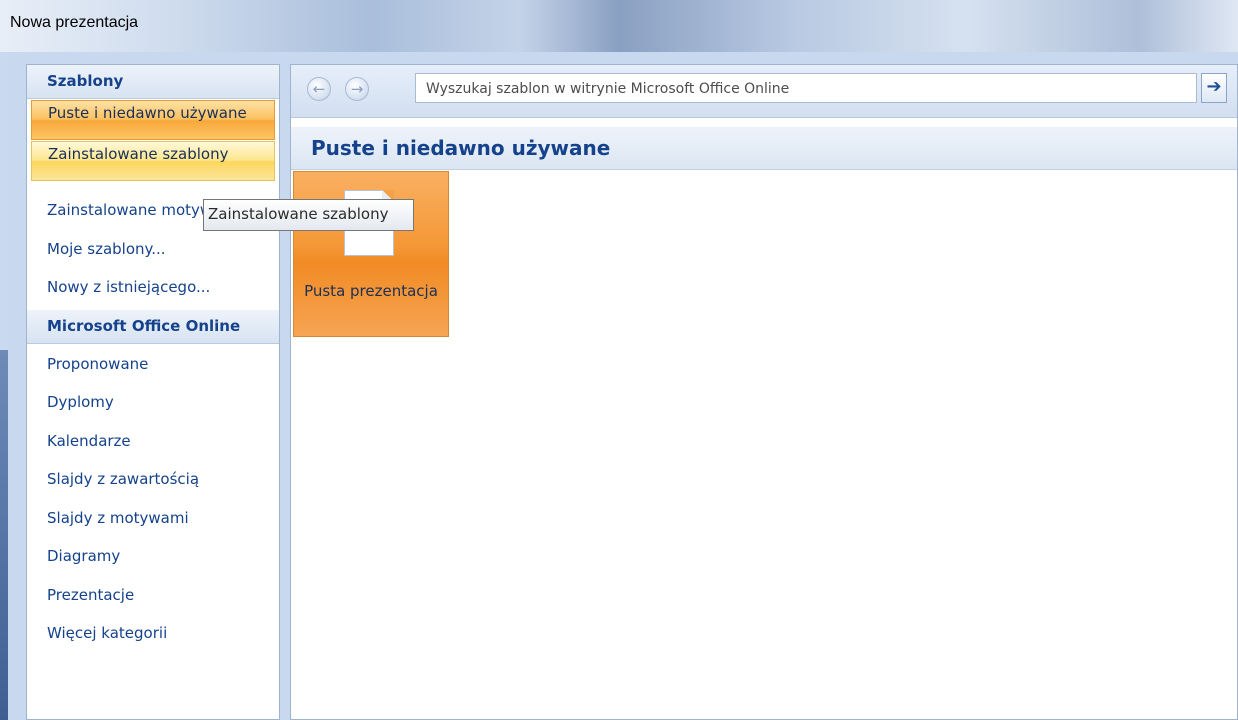 The height and width of the screenshot is (720, 1238). I want to click on content-title: Puste i niedawno używane, so click(461, 148).